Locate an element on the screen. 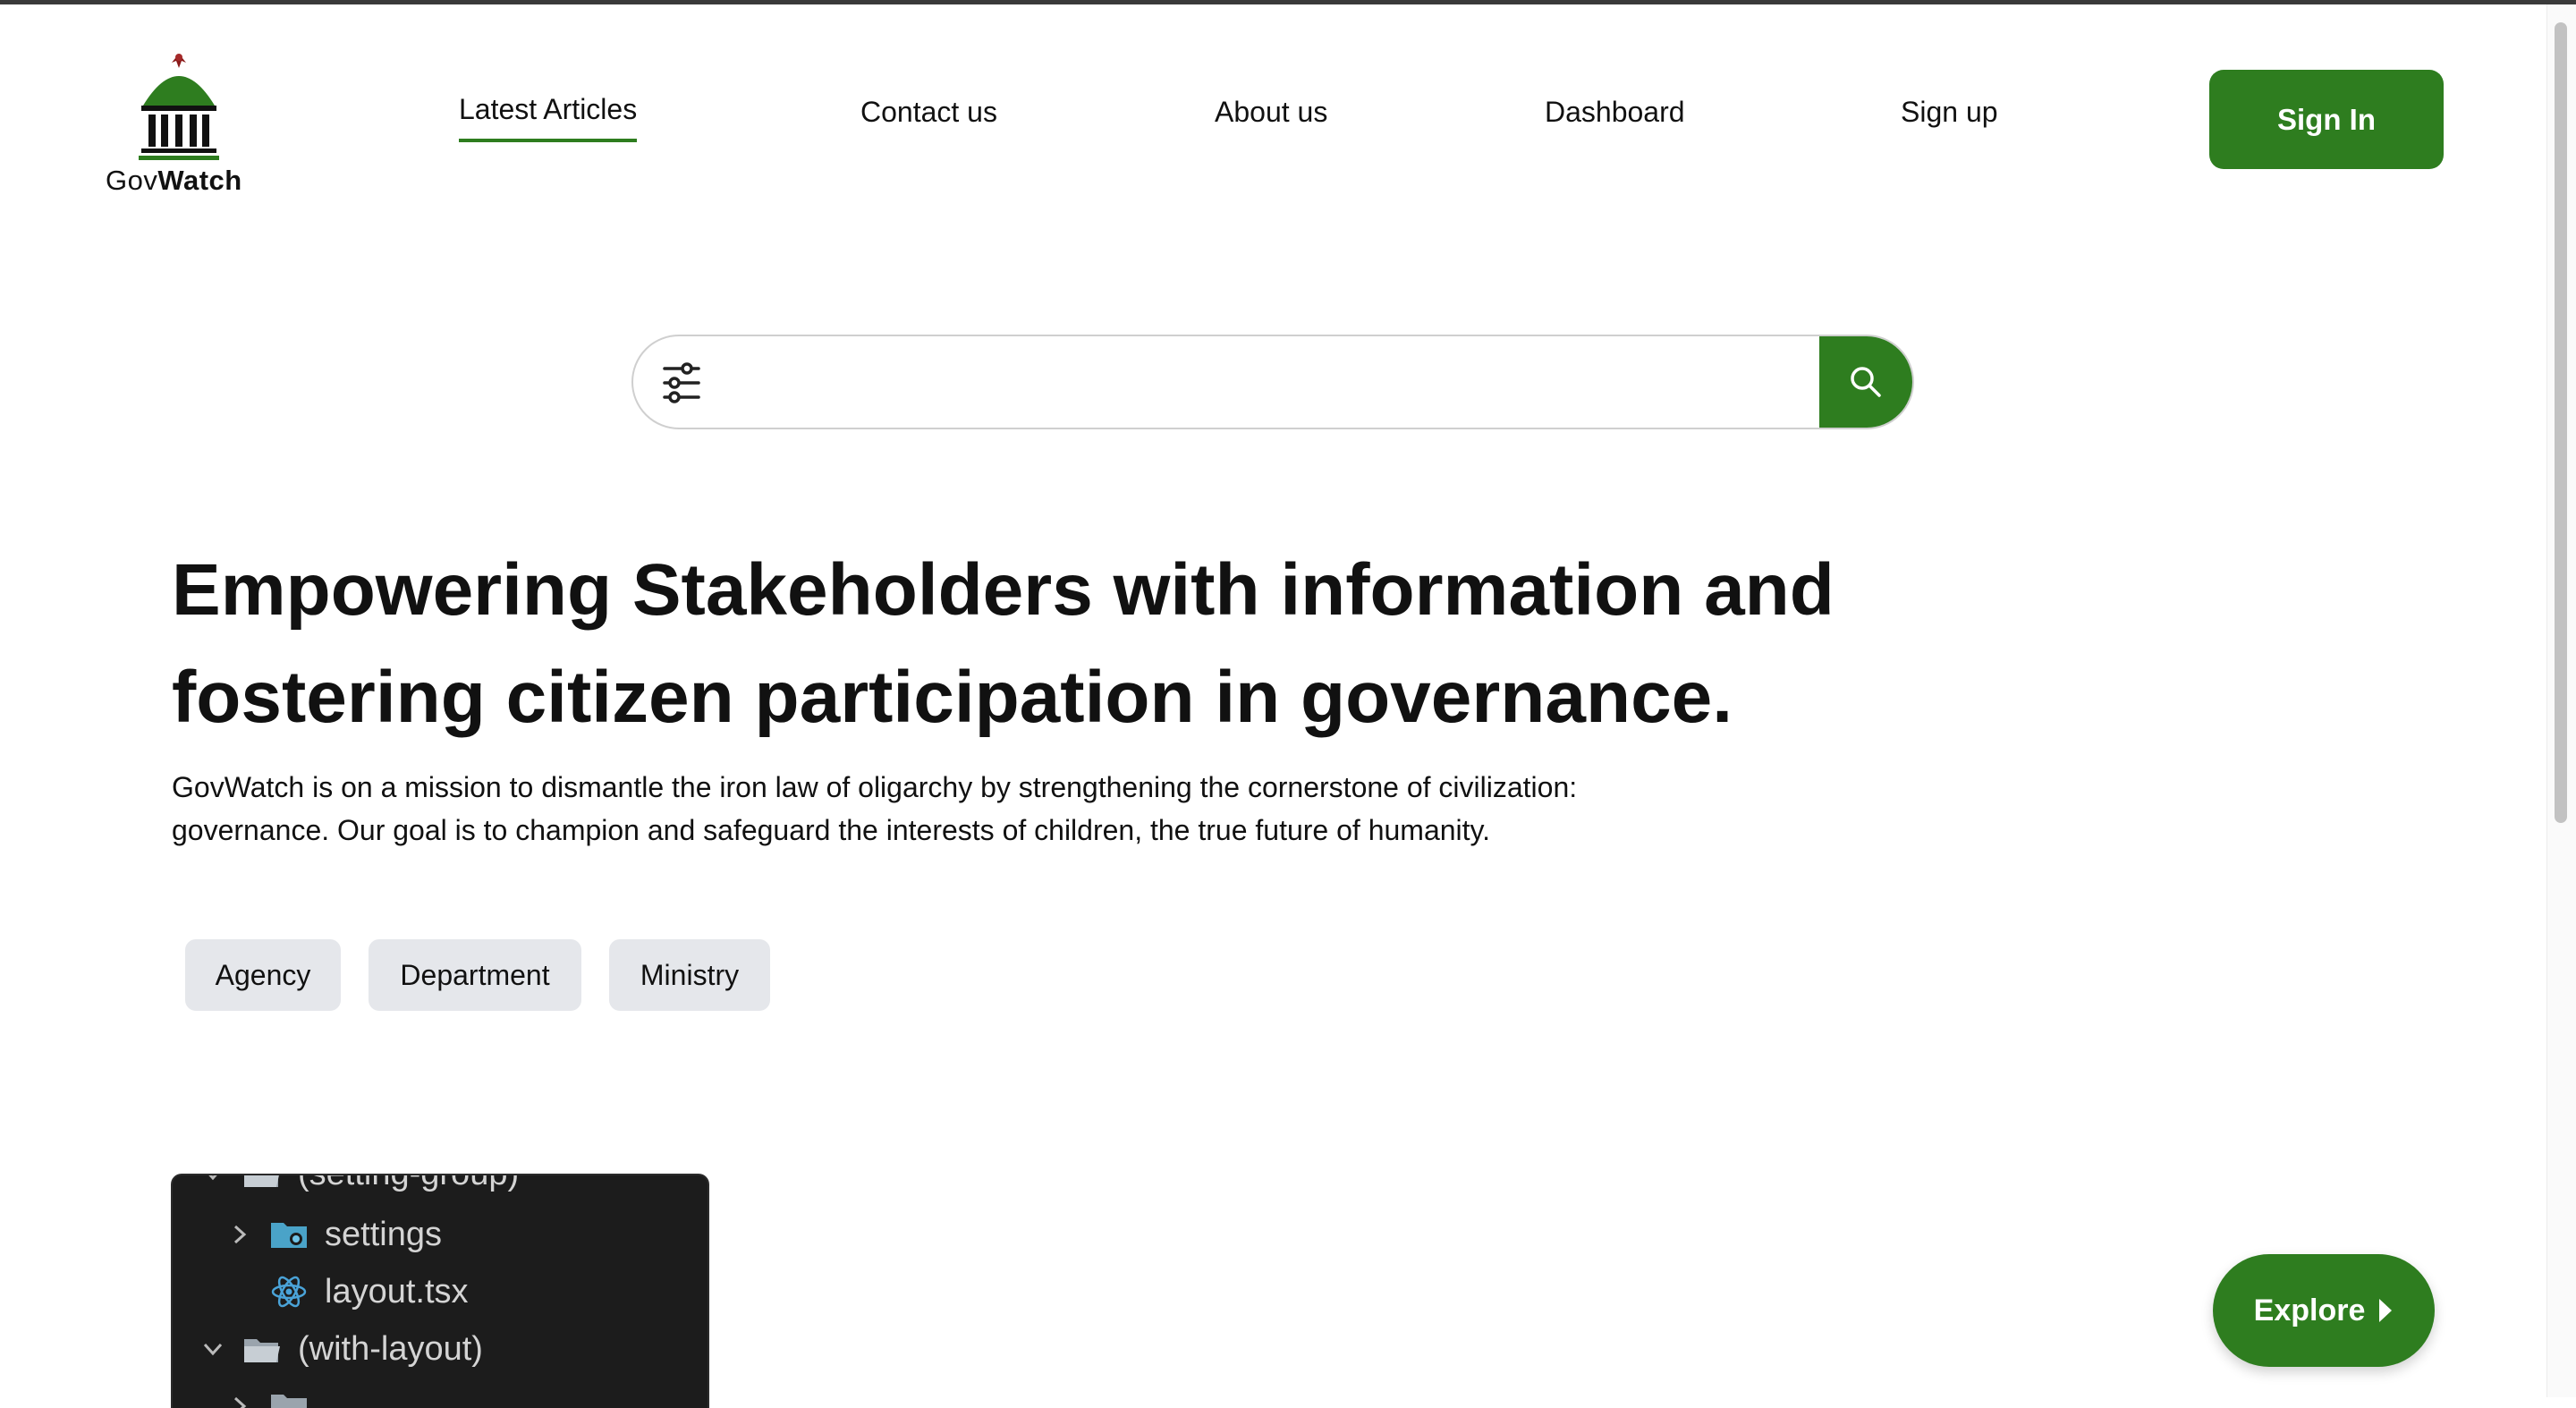  search-bar is located at coordinates (1272, 382).